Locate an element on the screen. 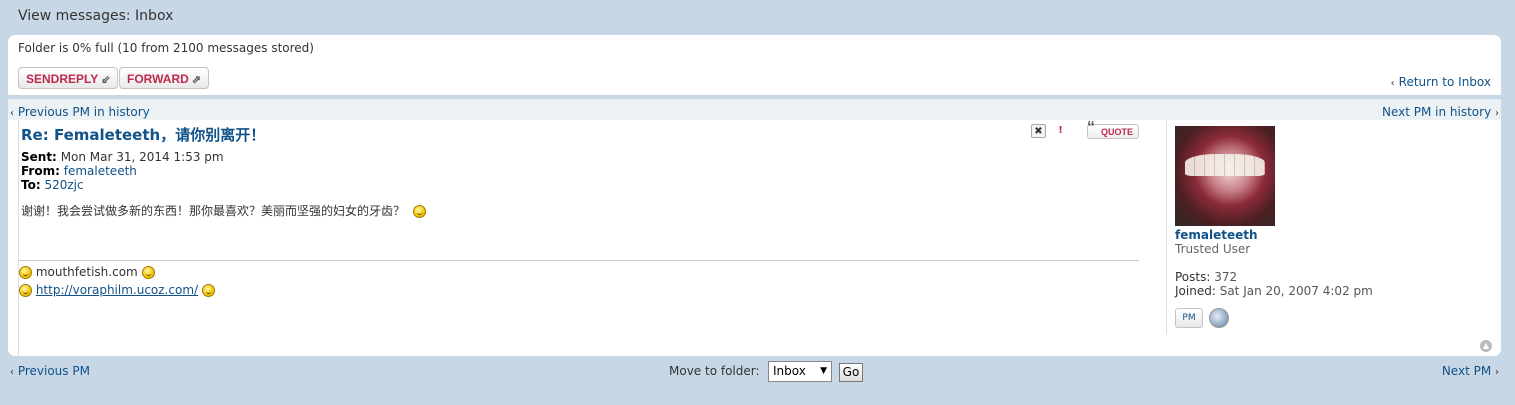  website-globe-icon is located at coordinates (1219, 318).